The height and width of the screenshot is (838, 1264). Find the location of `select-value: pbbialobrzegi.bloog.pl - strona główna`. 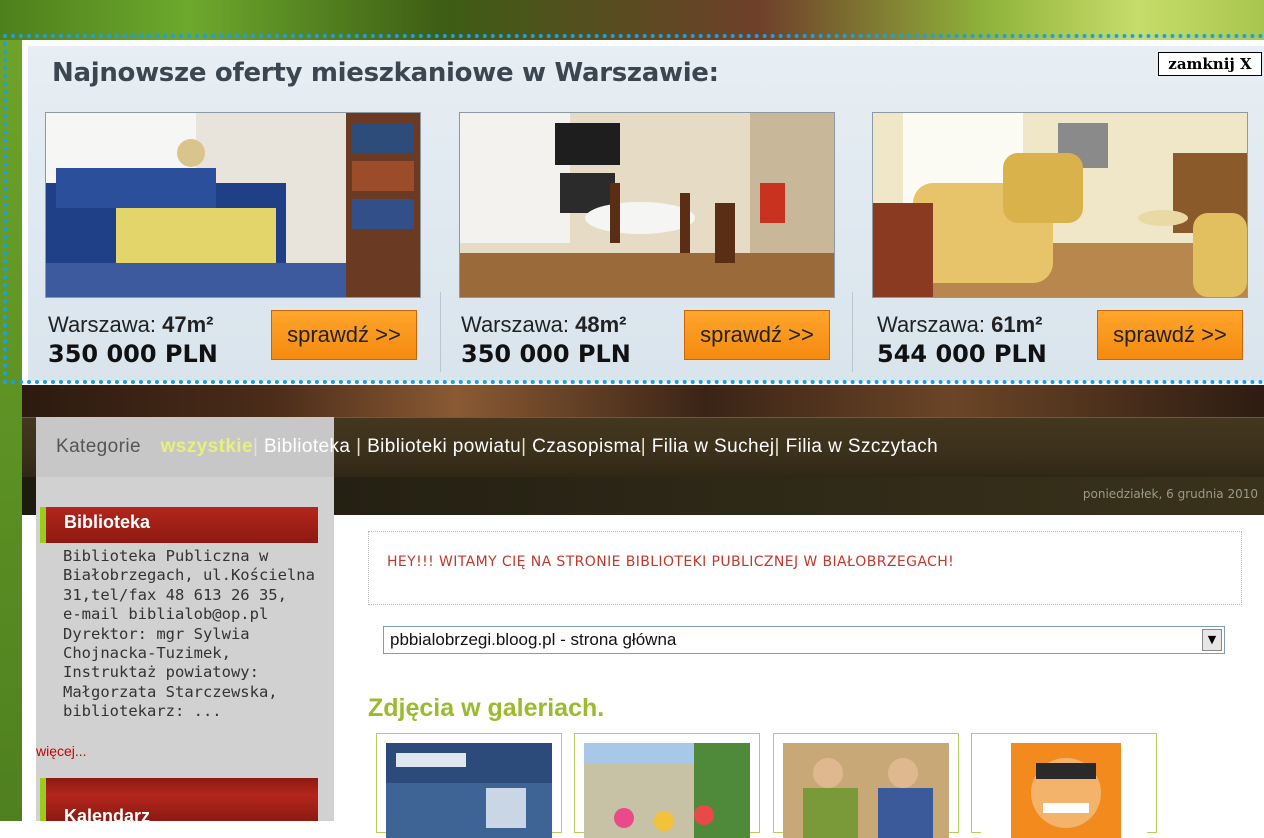

select-value: pbbialobrzegi.bloog.pl - strona główna is located at coordinates (533, 639).